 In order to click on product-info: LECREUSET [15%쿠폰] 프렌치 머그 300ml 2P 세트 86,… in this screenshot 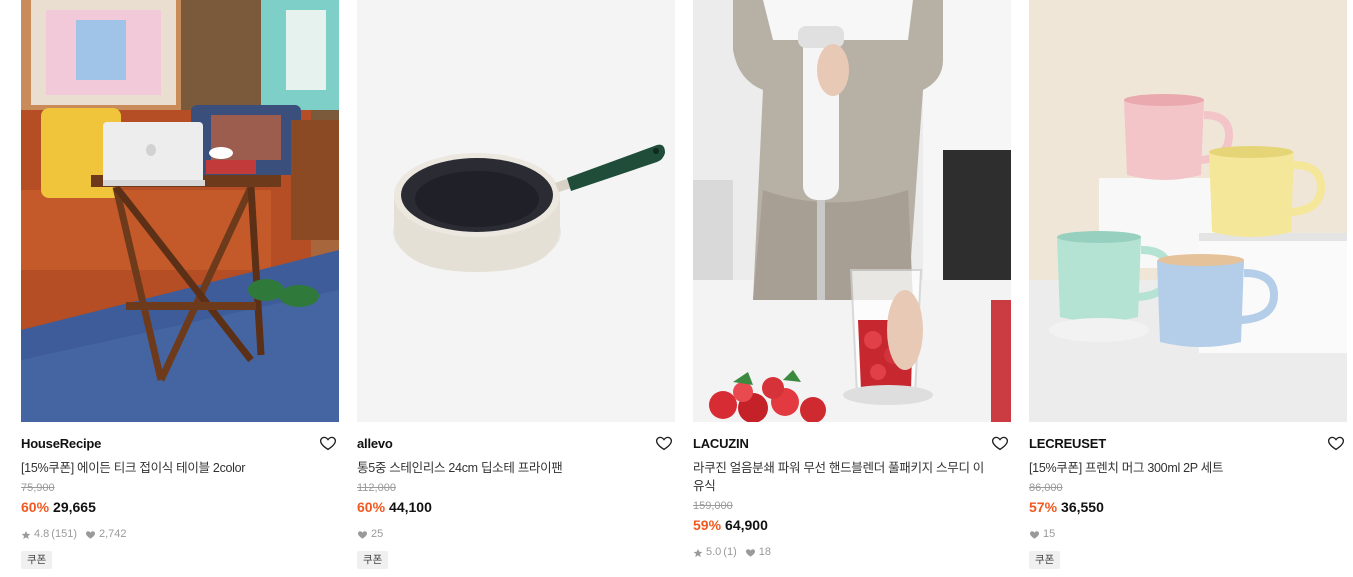, I will do `click(1188, 495)`.